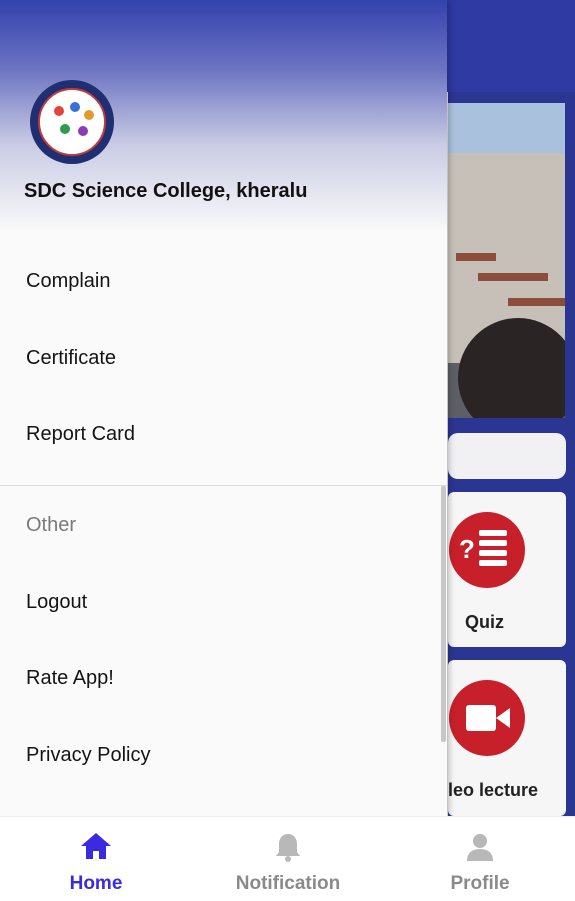 The width and height of the screenshot is (575, 901). What do you see at coordinates (68, 281) in the screenshot?
I see `menu-item-complain: Complain` at bounding box center [68, 281].